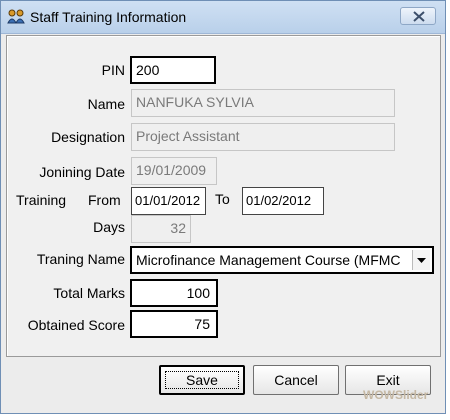 This screenshot has width=450, height=420. Describe the element at coordinates (168, 201) in the screenshot. I see `from-date-input: 01/01/2012` at that location.